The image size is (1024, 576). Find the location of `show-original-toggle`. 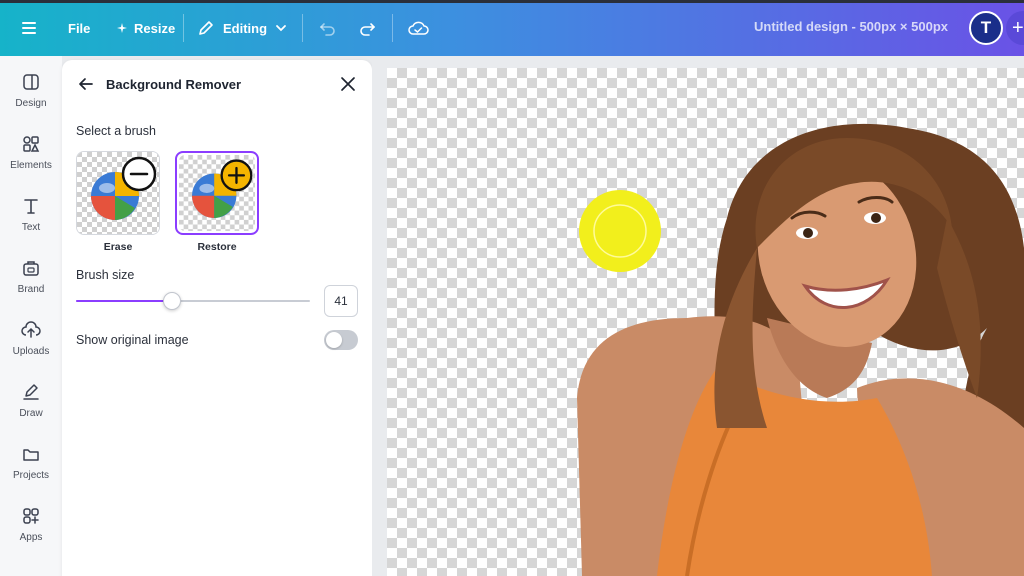

show-original-toggle is located at coordinates (341, 340).